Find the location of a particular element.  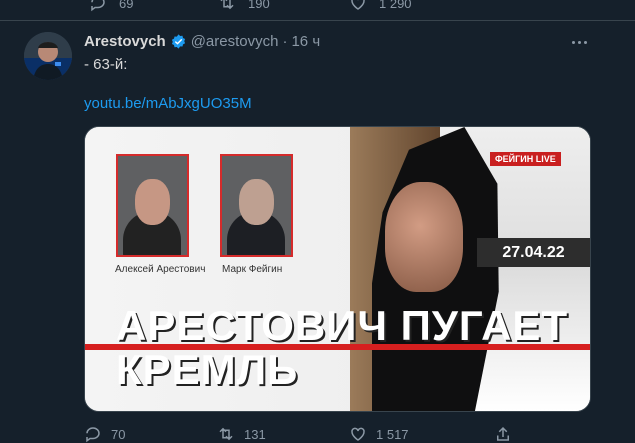

like-count: 1 517 is located at coordinates (392, 434).